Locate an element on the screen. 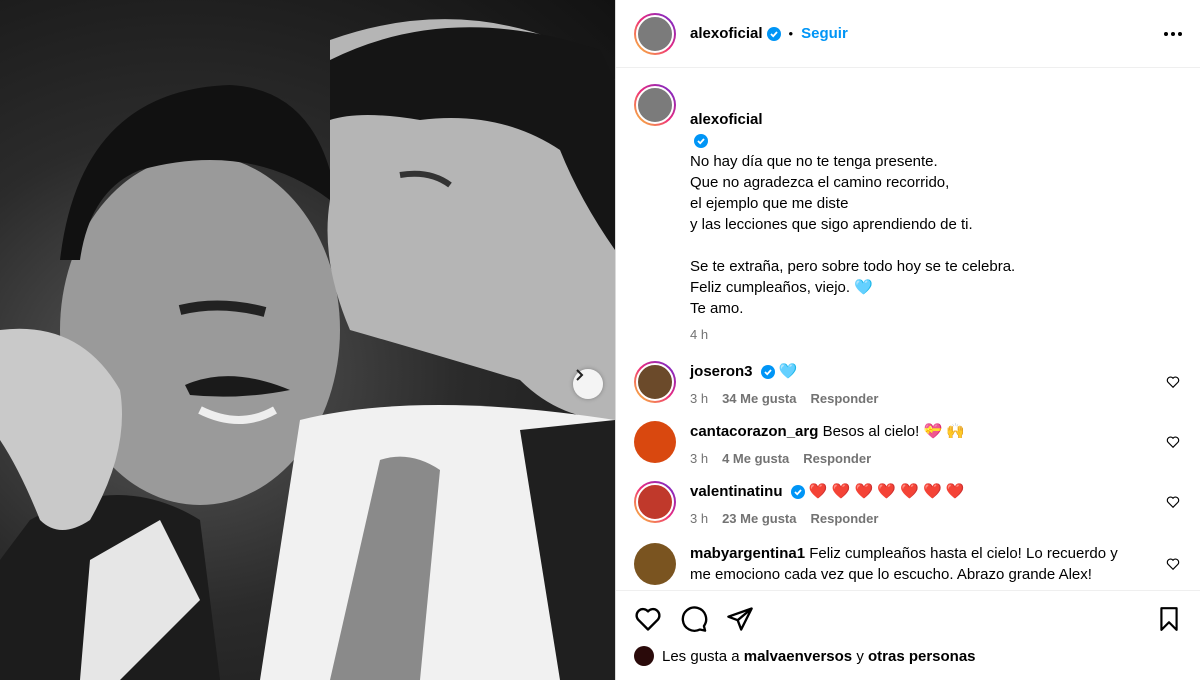  comment-likes: 34 Me gusta is located at coordinates (759, 398).